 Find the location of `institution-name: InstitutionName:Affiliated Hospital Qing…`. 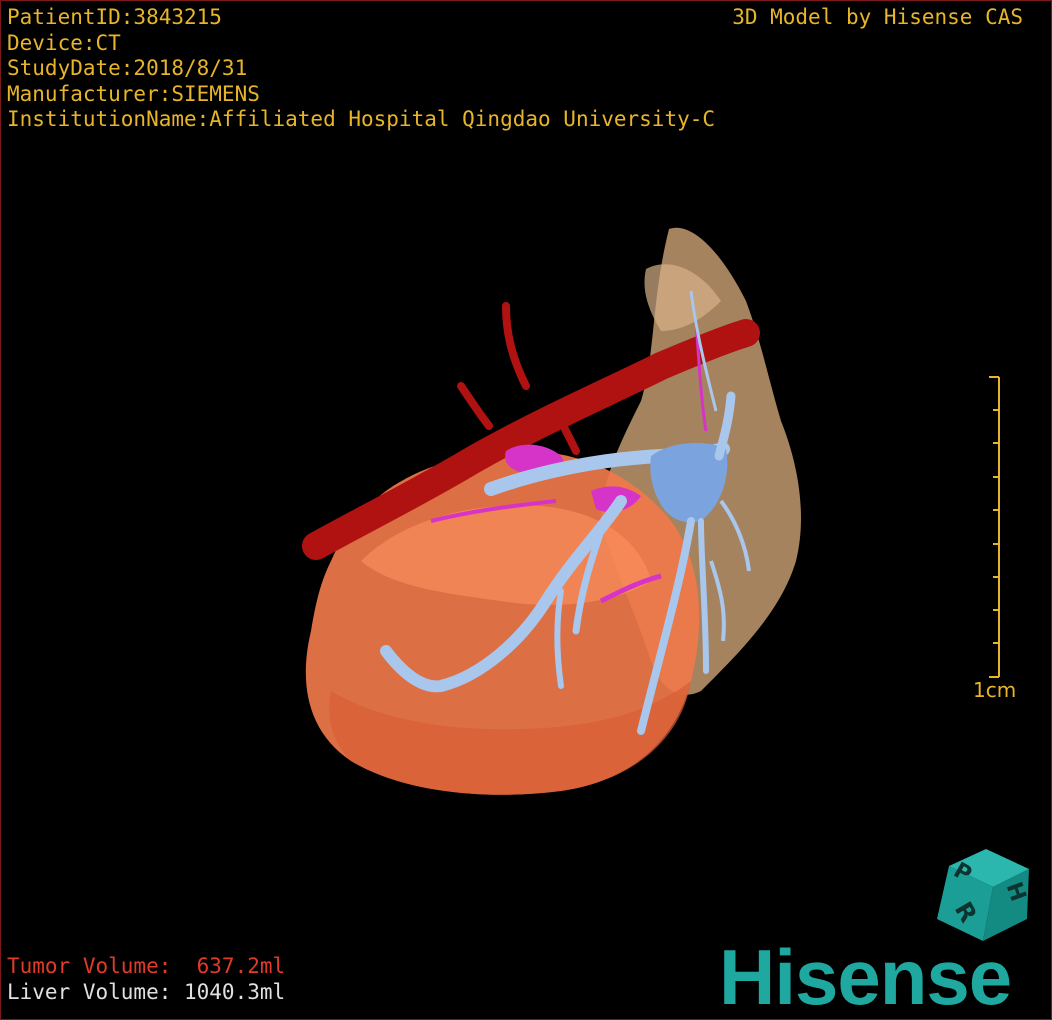

institution-name: InstitutionName:Affiliated Hospital Qing… is located at coordinates (361, 119).